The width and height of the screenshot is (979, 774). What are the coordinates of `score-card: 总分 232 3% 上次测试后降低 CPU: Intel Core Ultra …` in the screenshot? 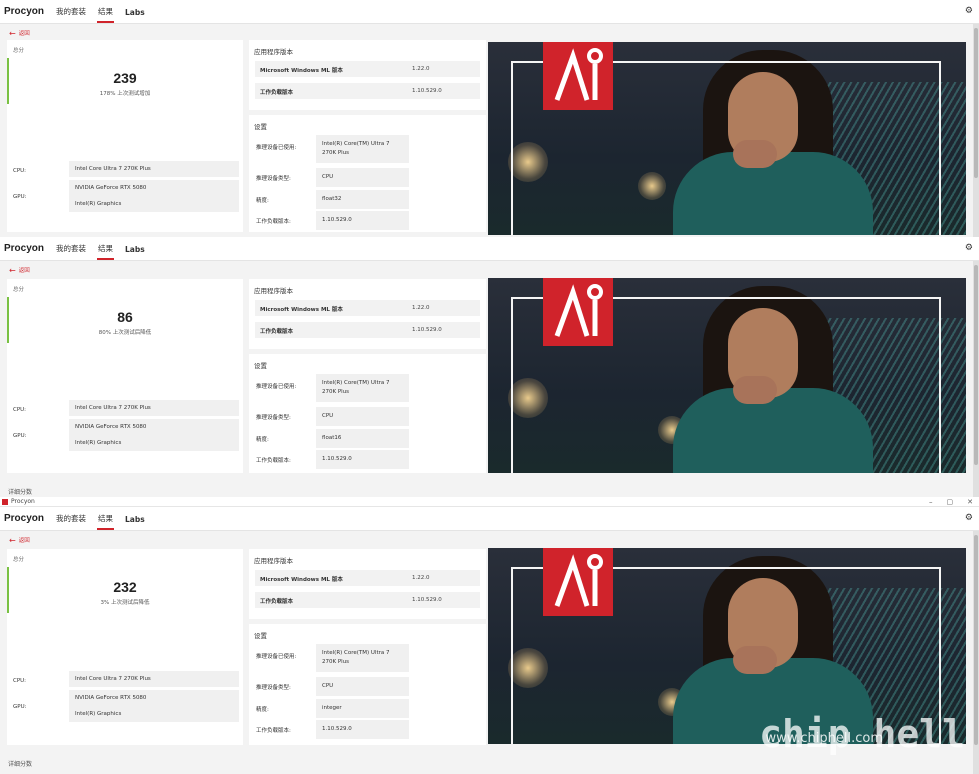 It's located at (125, 647).